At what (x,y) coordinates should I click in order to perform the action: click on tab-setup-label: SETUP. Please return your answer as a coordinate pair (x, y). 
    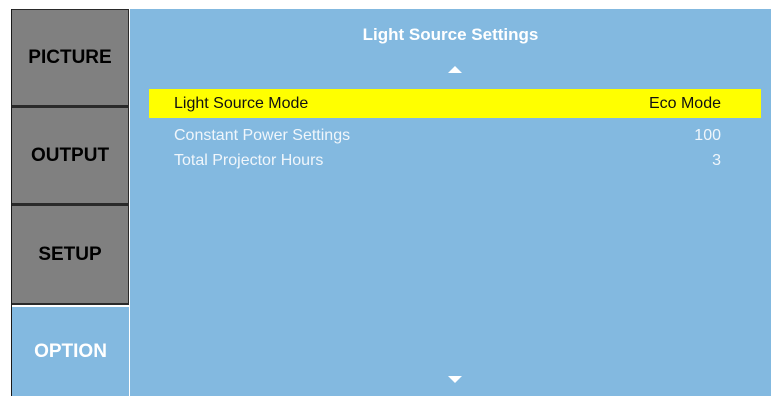
    Looking at the image, I should click on (70, 254).